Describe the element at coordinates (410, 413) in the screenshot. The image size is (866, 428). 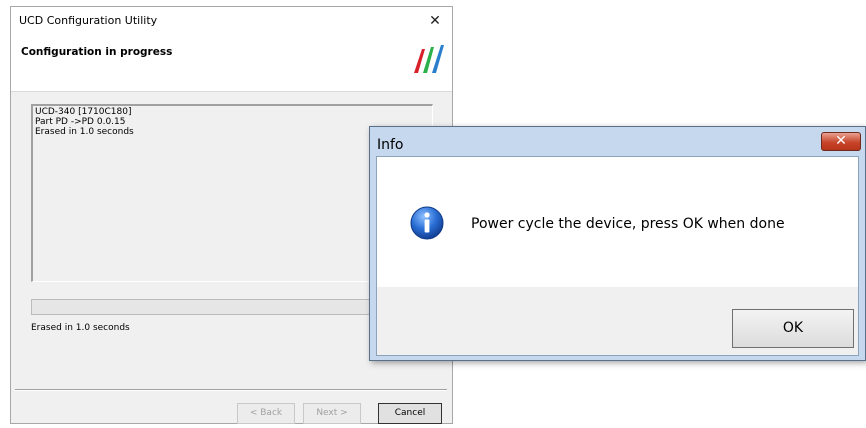
I see `cancel-button: Cancel` at that location.